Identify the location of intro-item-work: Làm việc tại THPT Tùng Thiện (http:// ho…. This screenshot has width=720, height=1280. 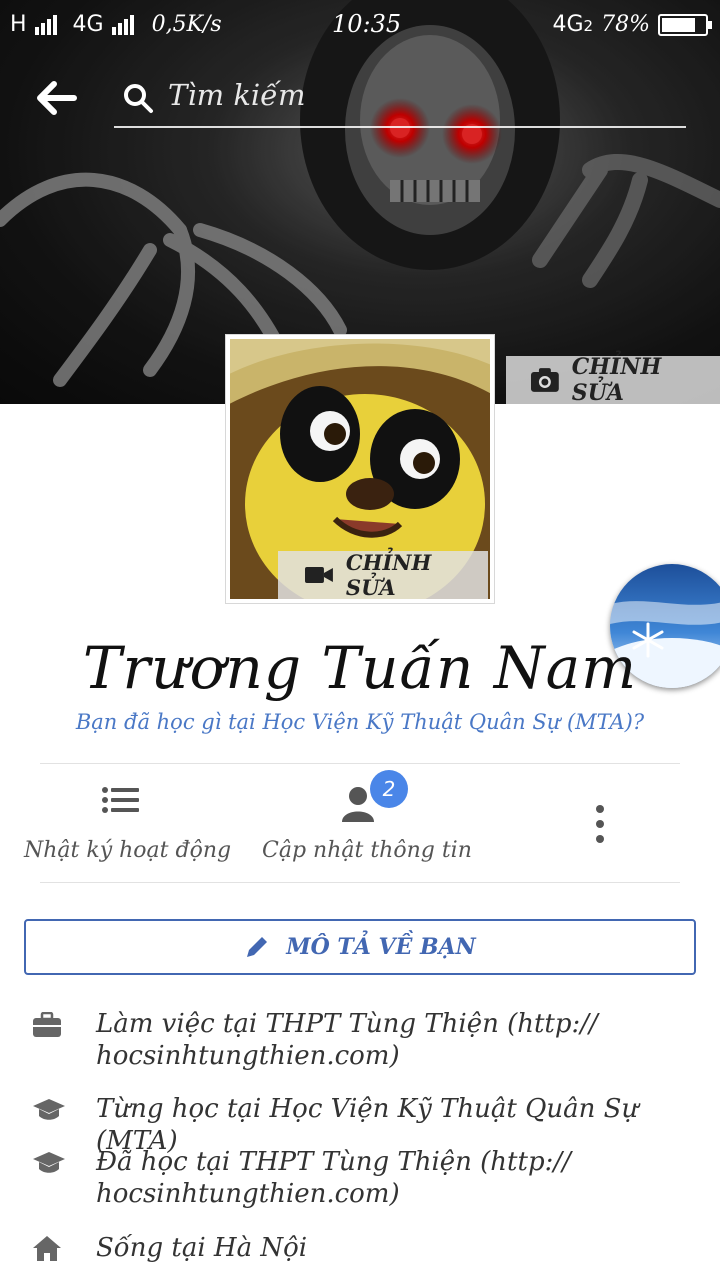
(360, 1043).